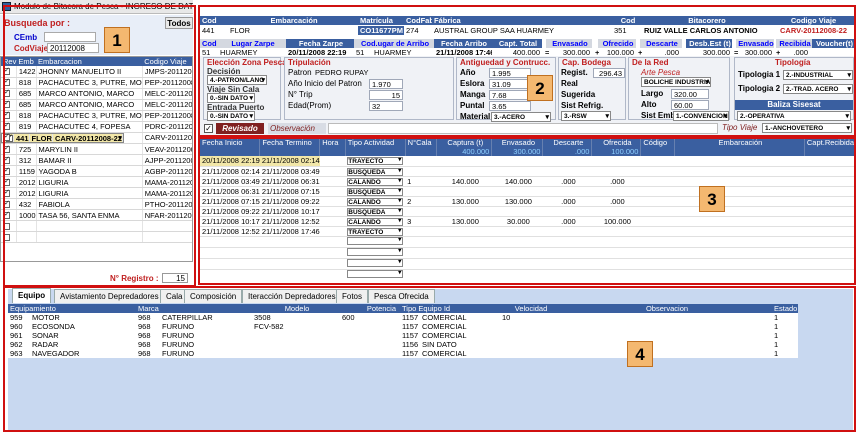  Describe the element at coordinates (712, 199) in the screenshot. I see `marker-3: 3` at that location.